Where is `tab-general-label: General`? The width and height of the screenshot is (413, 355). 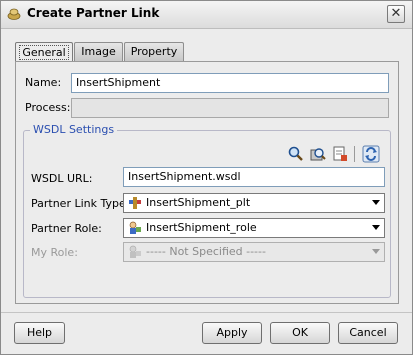 tab-general-label: General is located at coordinates (44, 52).